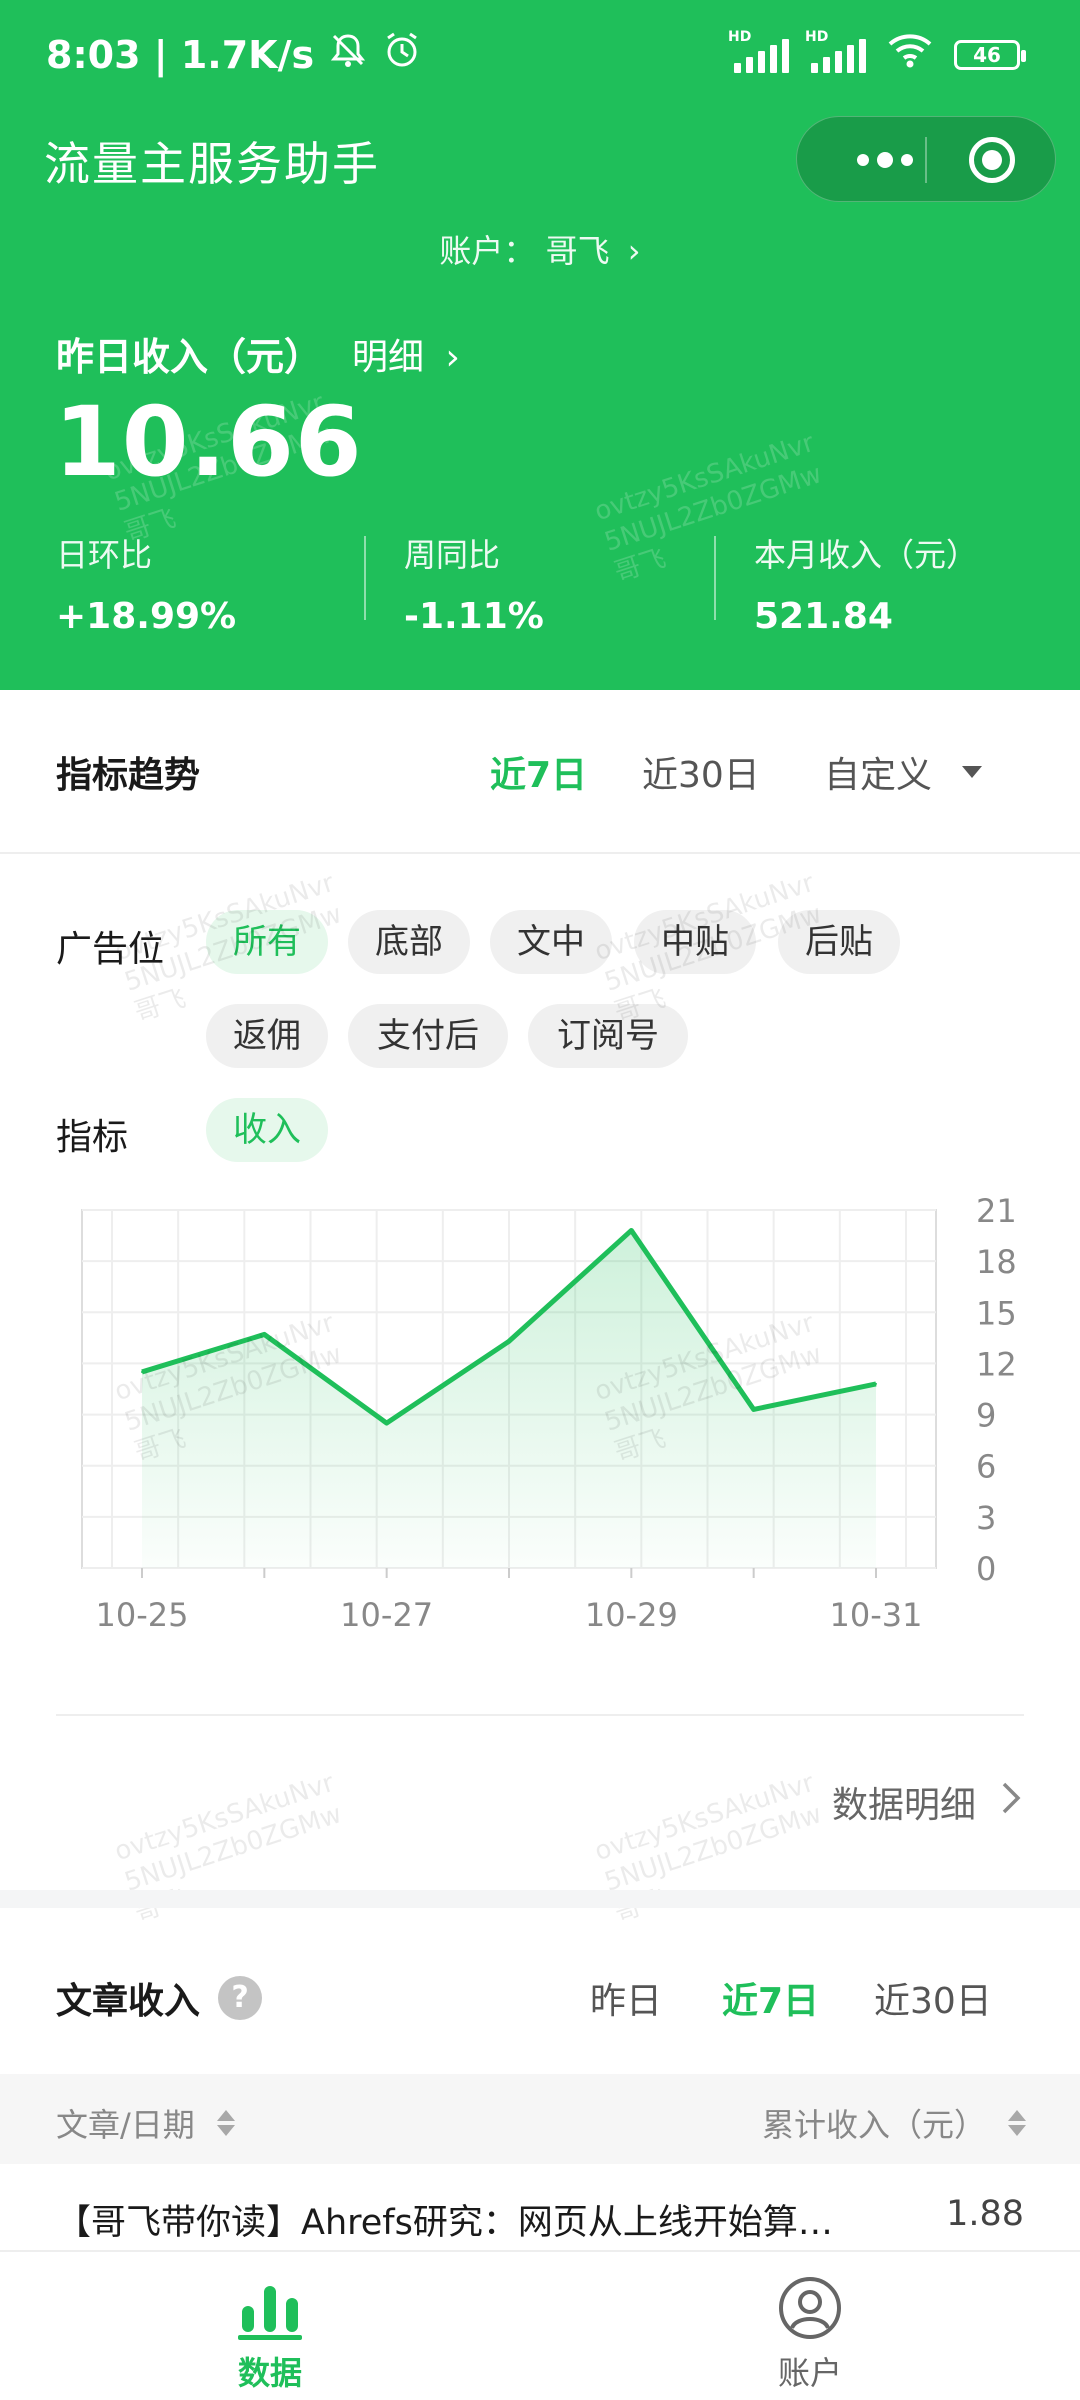 The width and height of the screenshot is (1080, 2400). I want to click on status-left: 8:03 | 1.7K/s, so click(234, 54).